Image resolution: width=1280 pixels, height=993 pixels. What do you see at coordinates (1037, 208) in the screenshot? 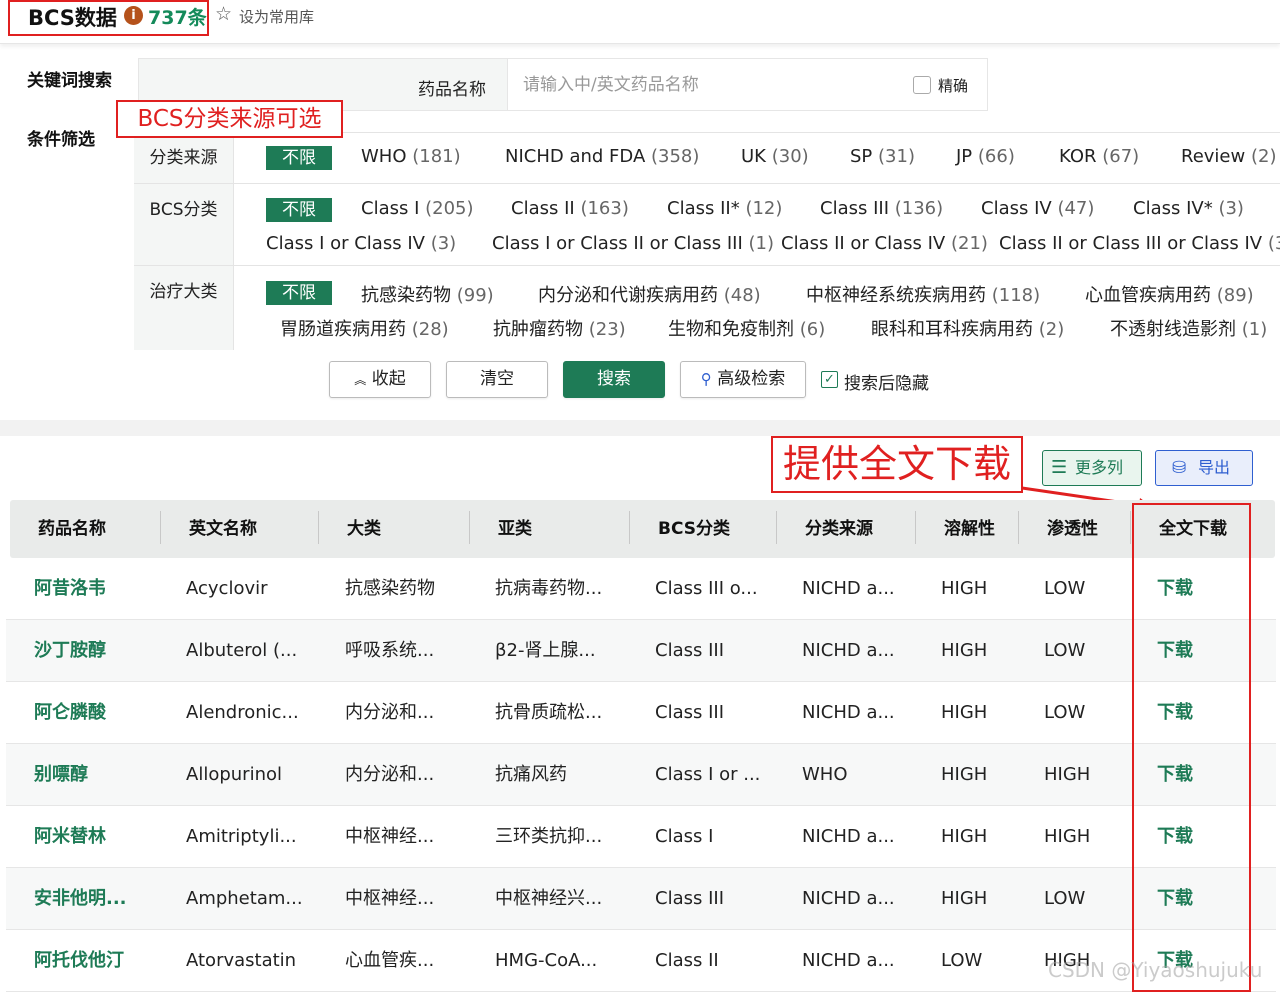
I see `bcs-option: Class IV (47)` at bounding box center [1037, 208].